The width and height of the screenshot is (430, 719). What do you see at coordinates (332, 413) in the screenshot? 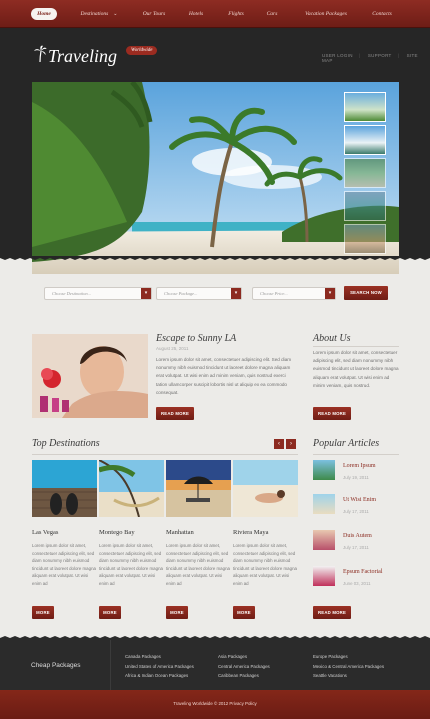
I see `about-read-more-button: READ MORE` at bounding box center [332, 413].